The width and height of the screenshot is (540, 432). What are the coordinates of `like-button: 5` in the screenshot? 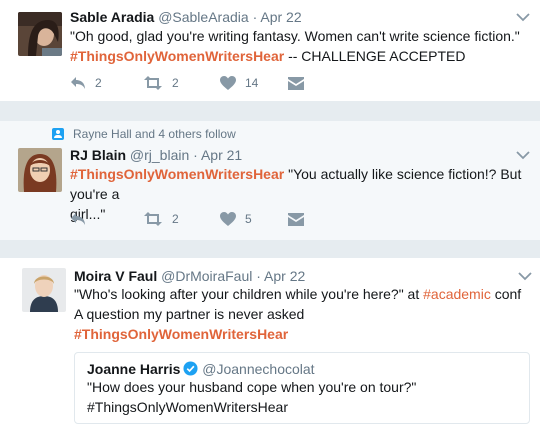 It's located at (236, 219).